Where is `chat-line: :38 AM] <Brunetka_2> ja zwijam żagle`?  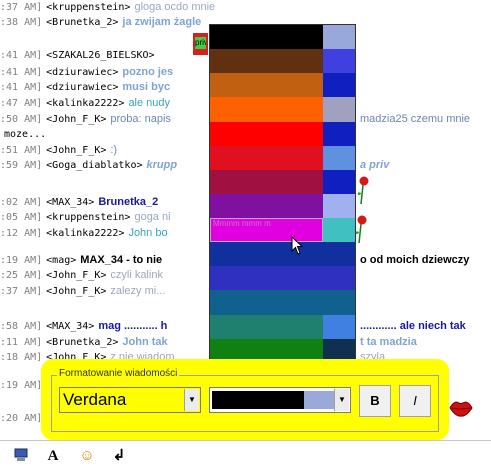
chat-line: :38 AM] <Brunetka_2> ja zwijam żagle is located at coordinates (100, 22).